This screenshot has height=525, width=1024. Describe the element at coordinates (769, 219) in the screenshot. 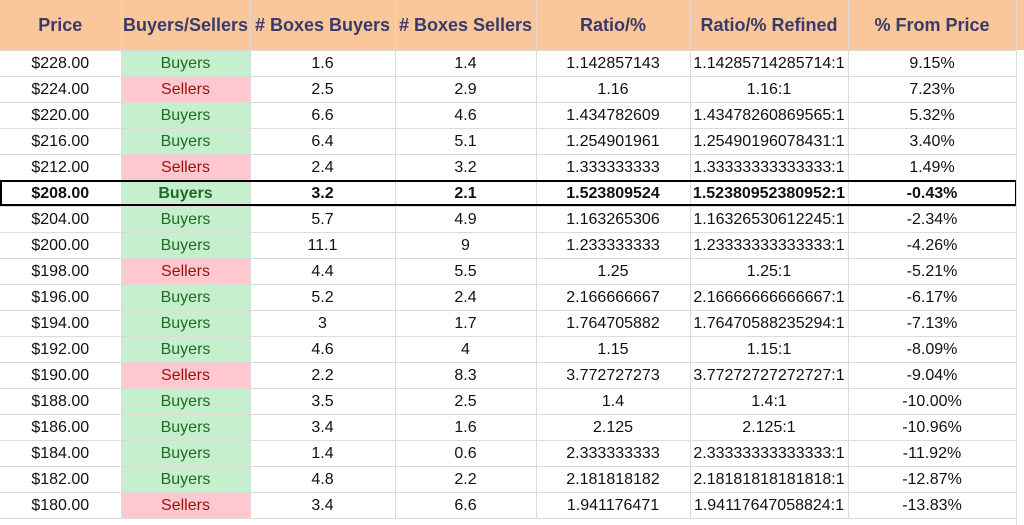

I see `cell-ratio-refined: 1.16326530612245:1` at that location.